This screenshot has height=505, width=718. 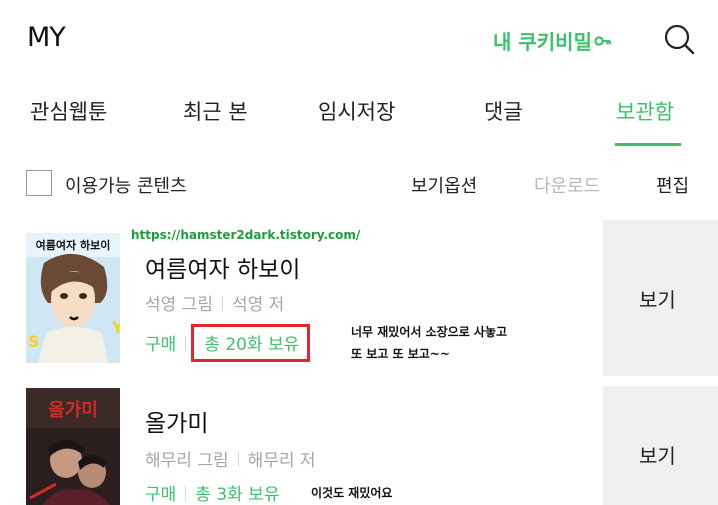 I want to click on tab-favorite-webtoons: 관심웹툰, so click(x=68, y=111).